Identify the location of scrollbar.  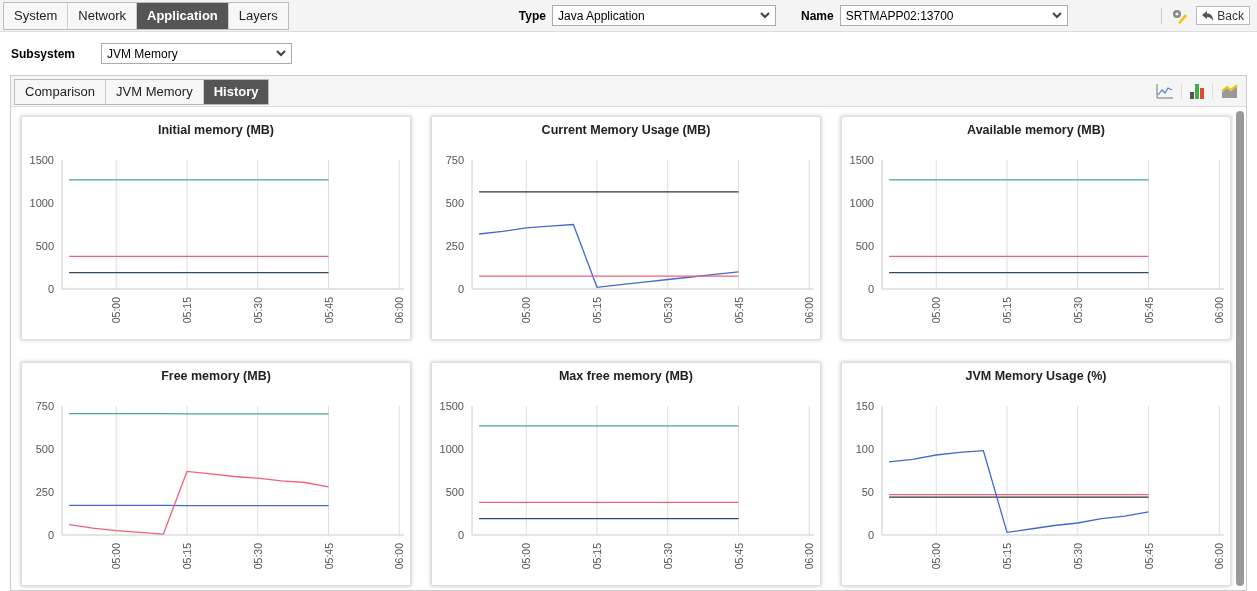
(1240, 348).